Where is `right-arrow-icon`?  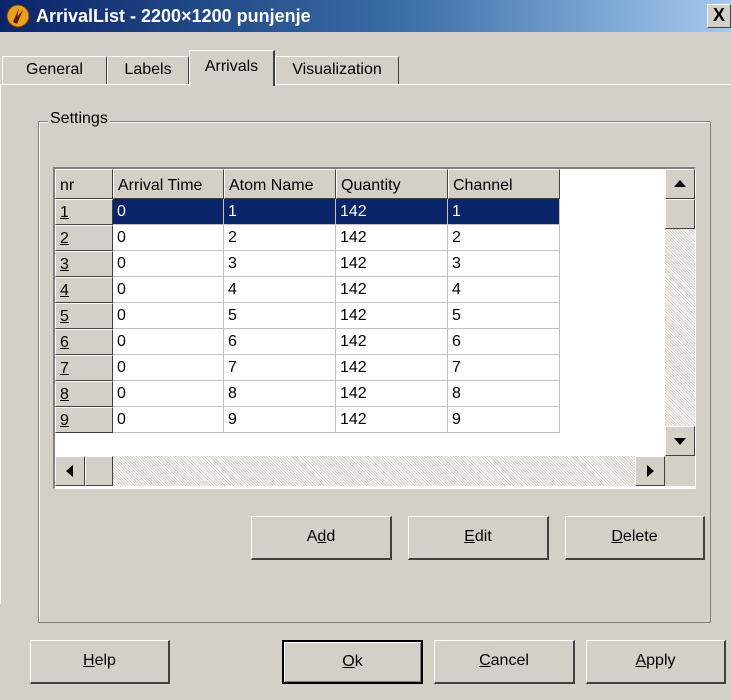 right-arrow-icon is located at coordinates (650, 471).